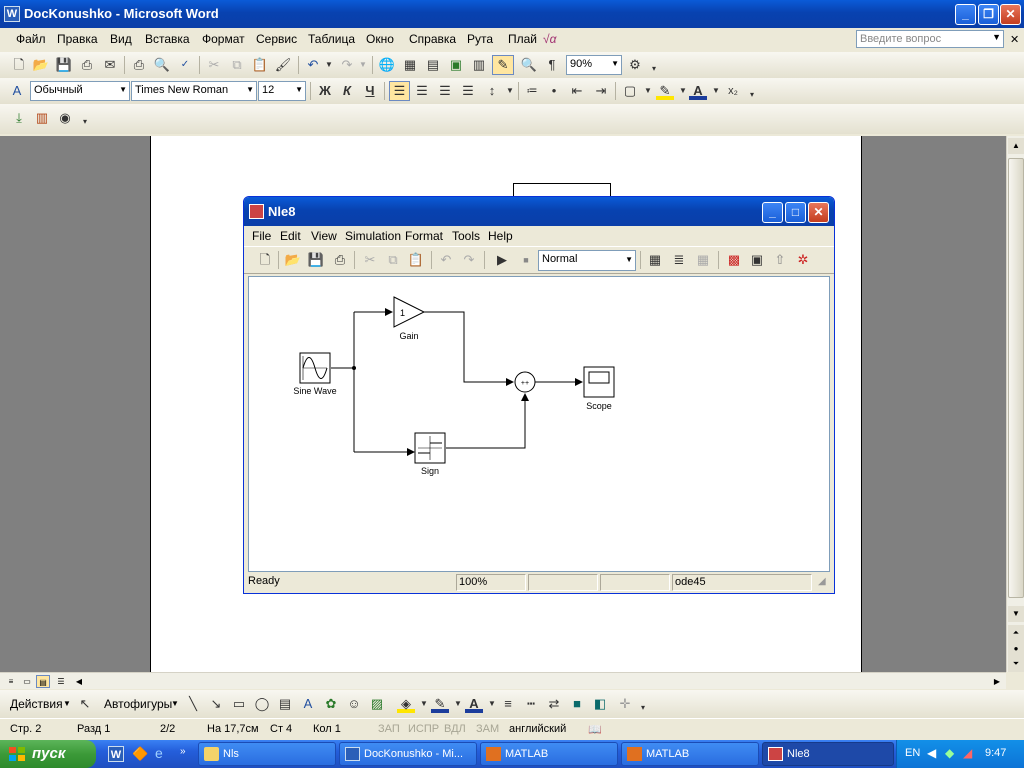  What do you see at coordinates (423, 729) in the screenshot?
I see `status-trk: ИСПР` at bounding box center [423, 729].